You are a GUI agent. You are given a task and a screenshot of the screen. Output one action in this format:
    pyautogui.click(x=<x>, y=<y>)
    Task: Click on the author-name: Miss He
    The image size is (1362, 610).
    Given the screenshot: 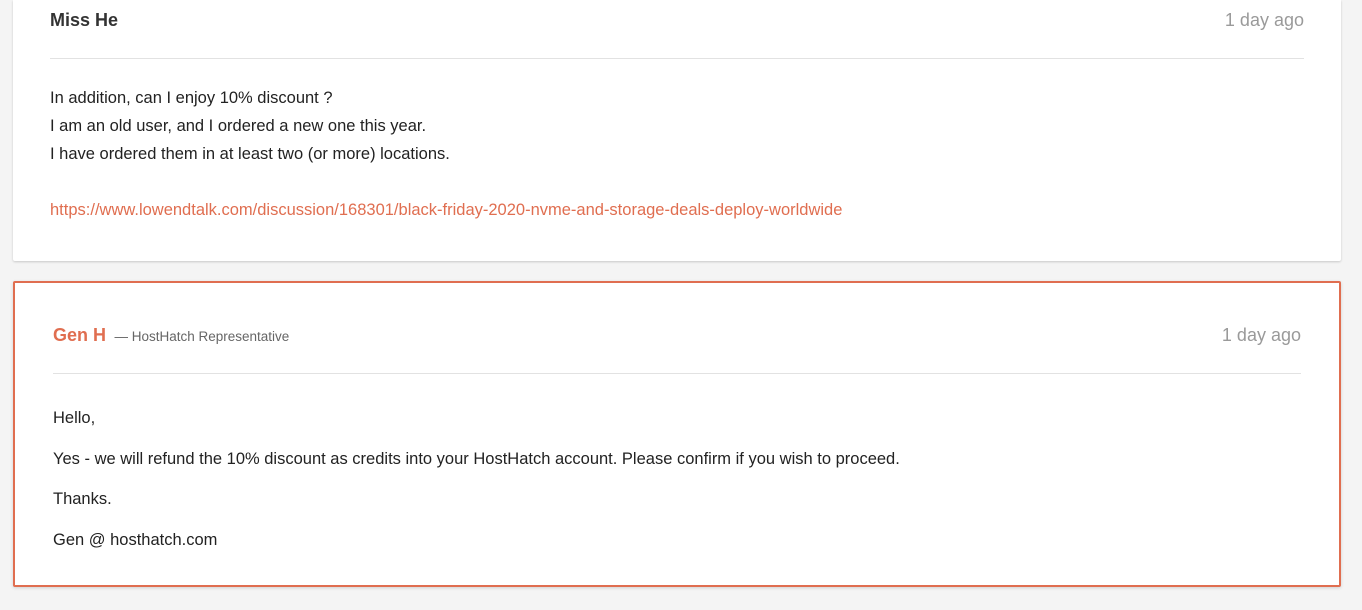 What is the action you would take?
    pyautogui.click(x=84, y=19)
    